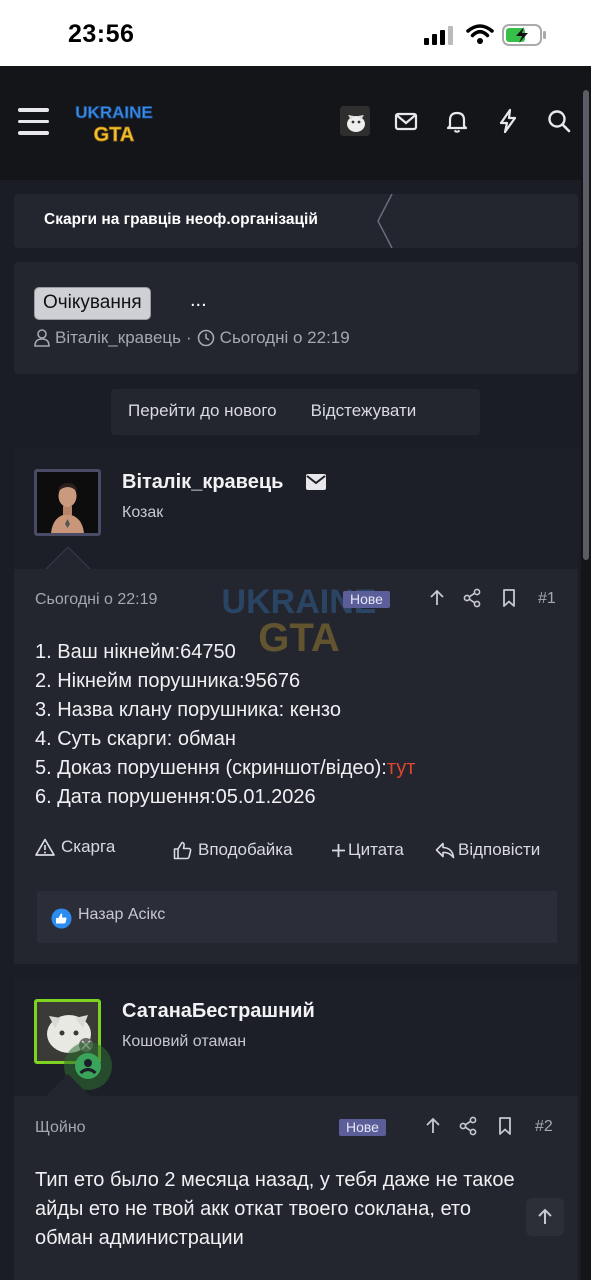  Describe the element at coordinates (295, 123) in the screenshot. I see `top-navigation-bar: UKRAINE GTA` at that location.